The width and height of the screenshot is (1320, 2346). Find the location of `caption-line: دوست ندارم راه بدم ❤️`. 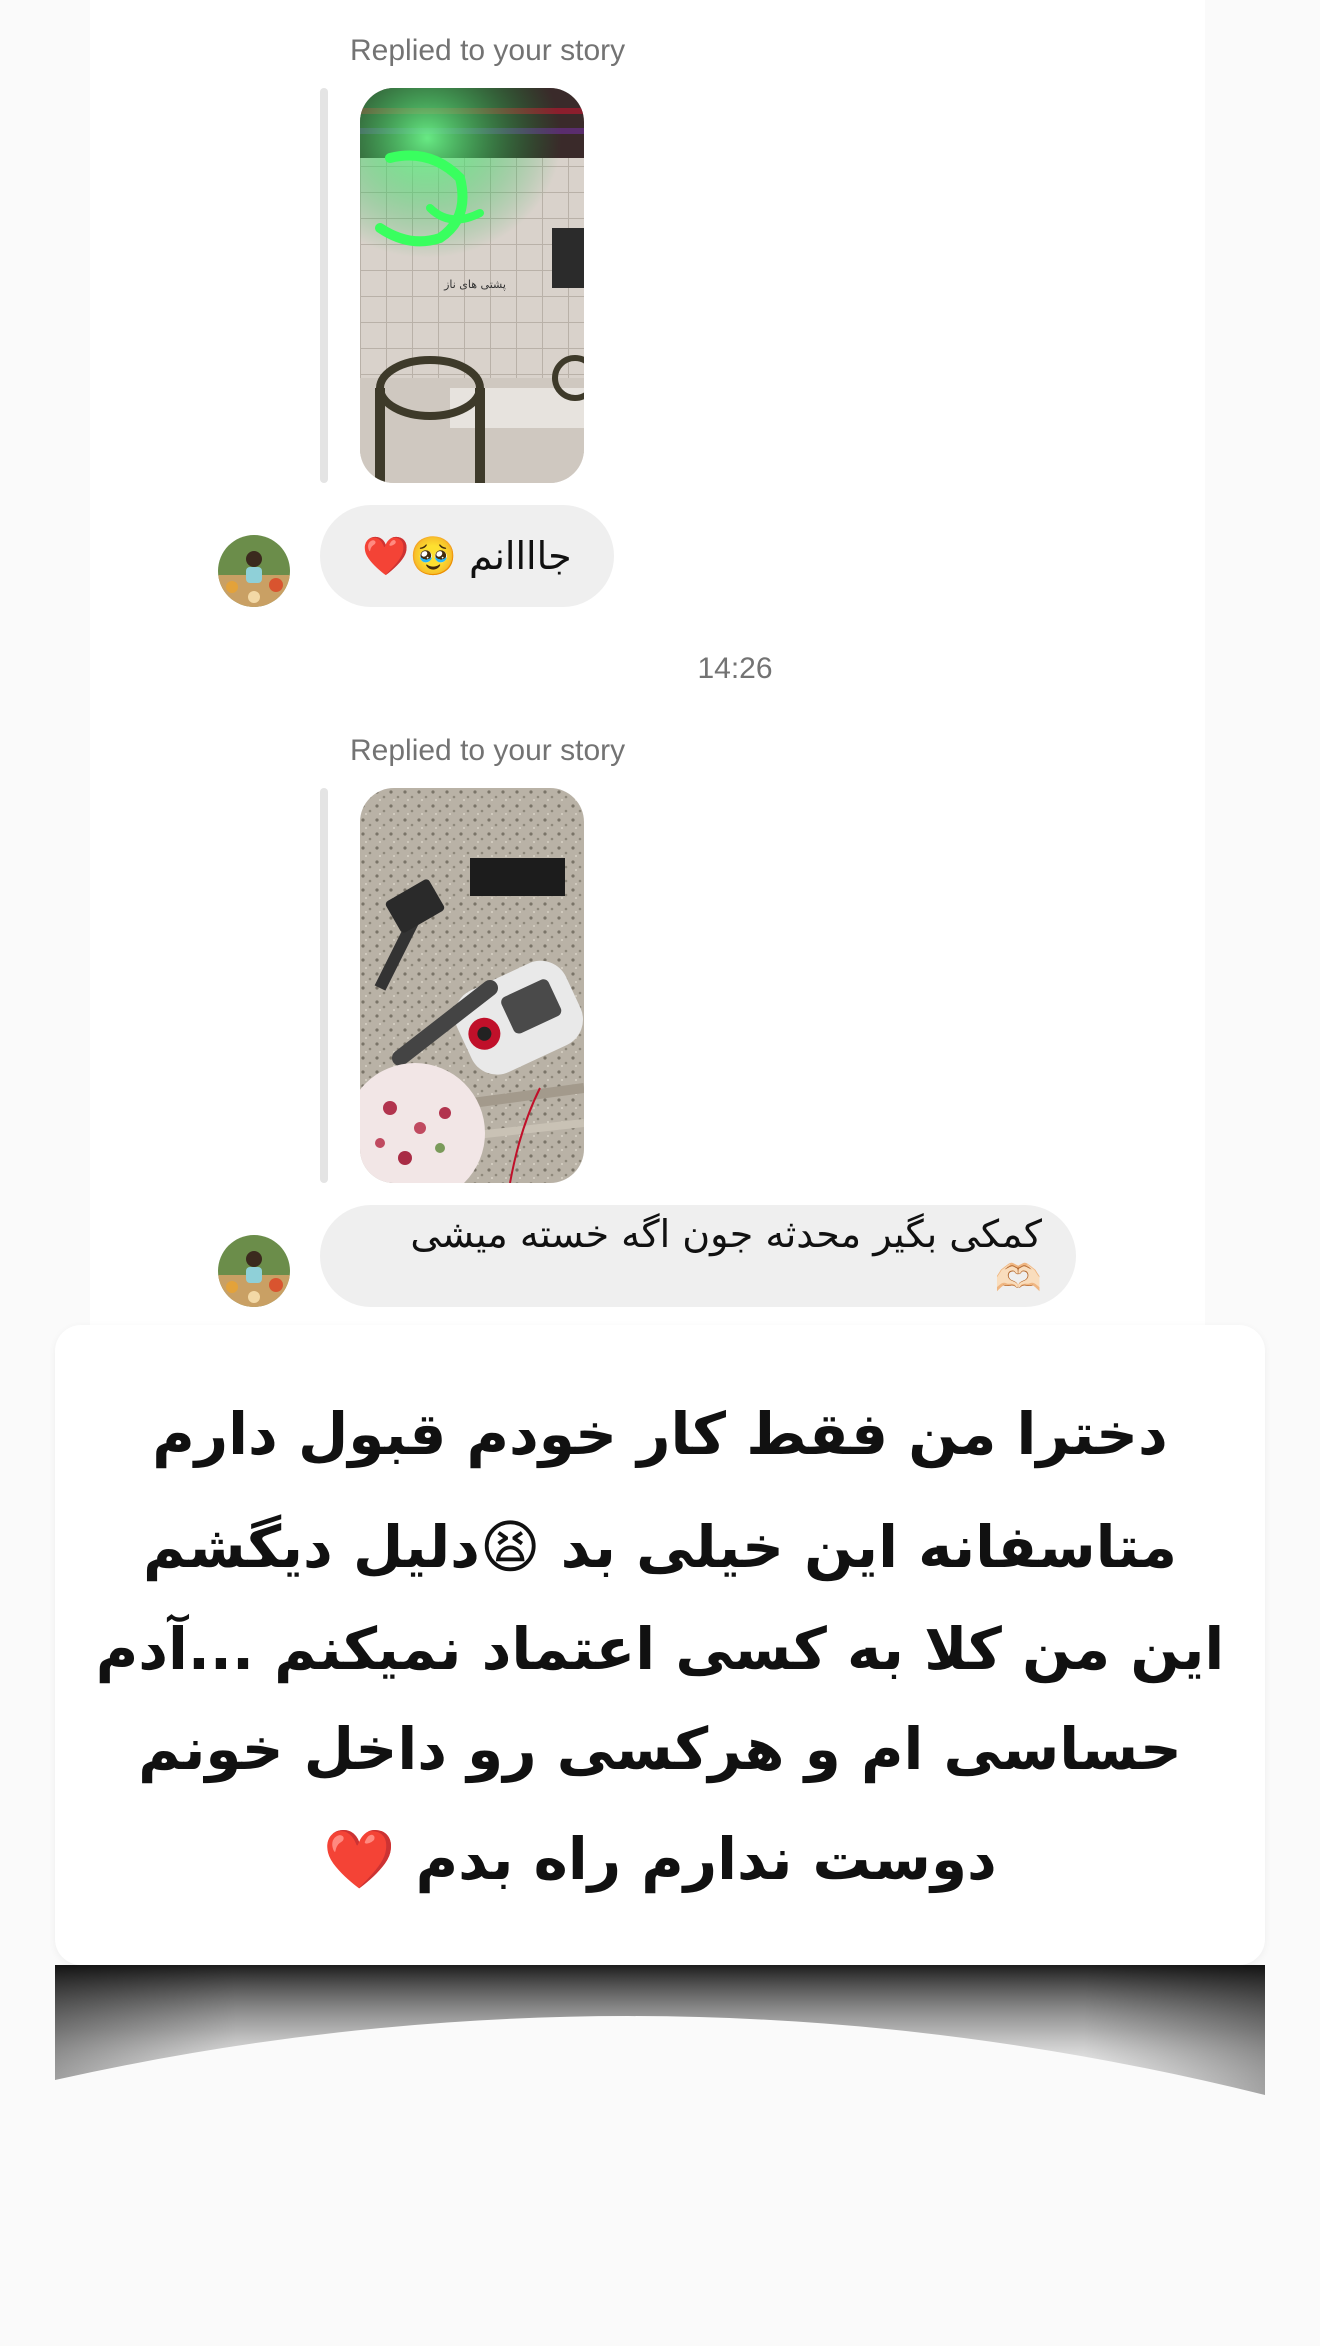

caption-line: دوست ندارم راه بدم ❤️ is located at coordinates (660, 1859).